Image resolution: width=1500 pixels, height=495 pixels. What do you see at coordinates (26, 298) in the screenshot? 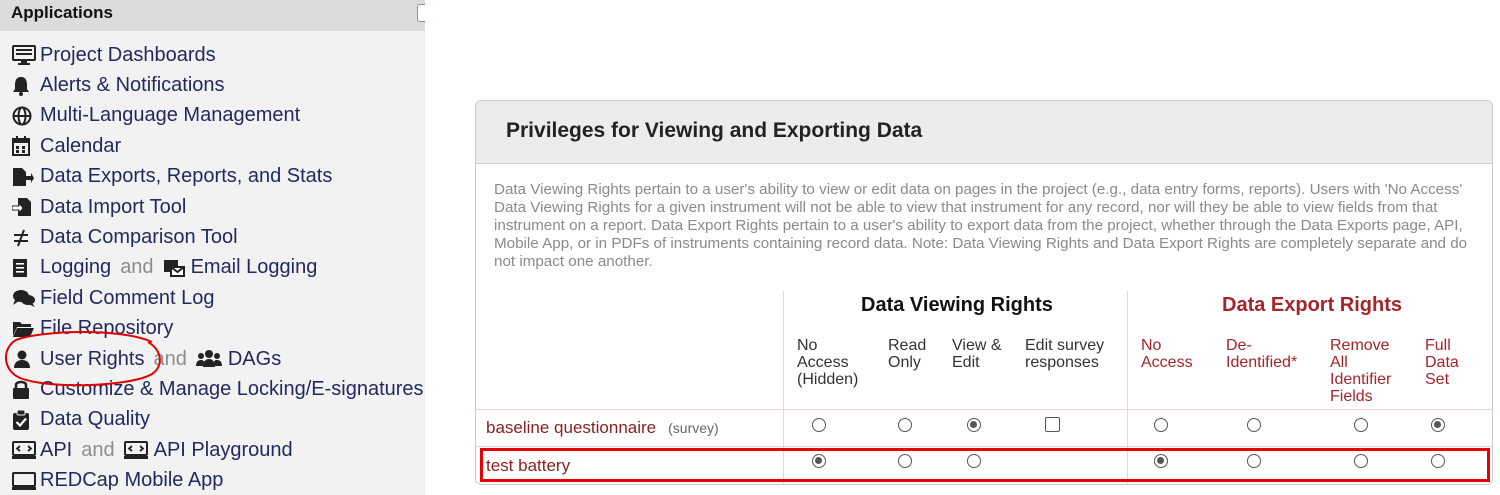
I see `comments-icon` at bounding box center [26, 298].